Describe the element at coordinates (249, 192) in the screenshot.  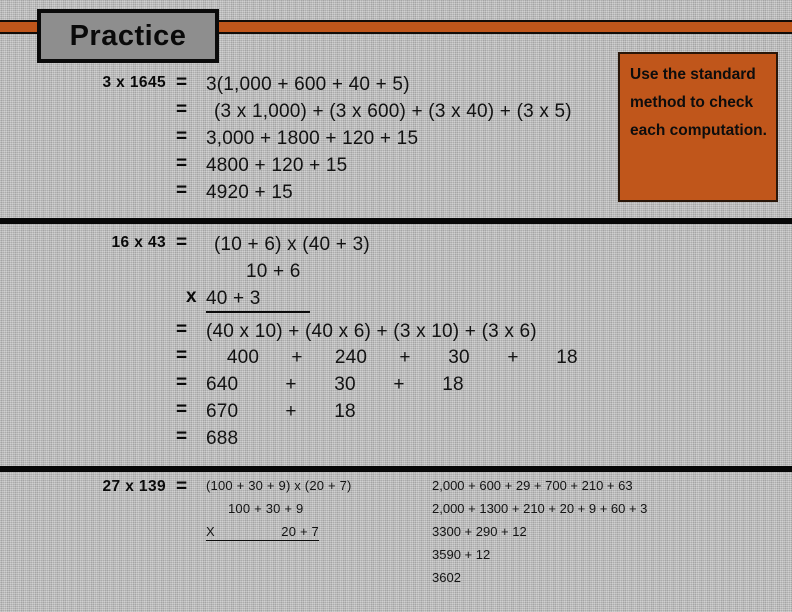
I see `expression: 4920 + 15` at that location.